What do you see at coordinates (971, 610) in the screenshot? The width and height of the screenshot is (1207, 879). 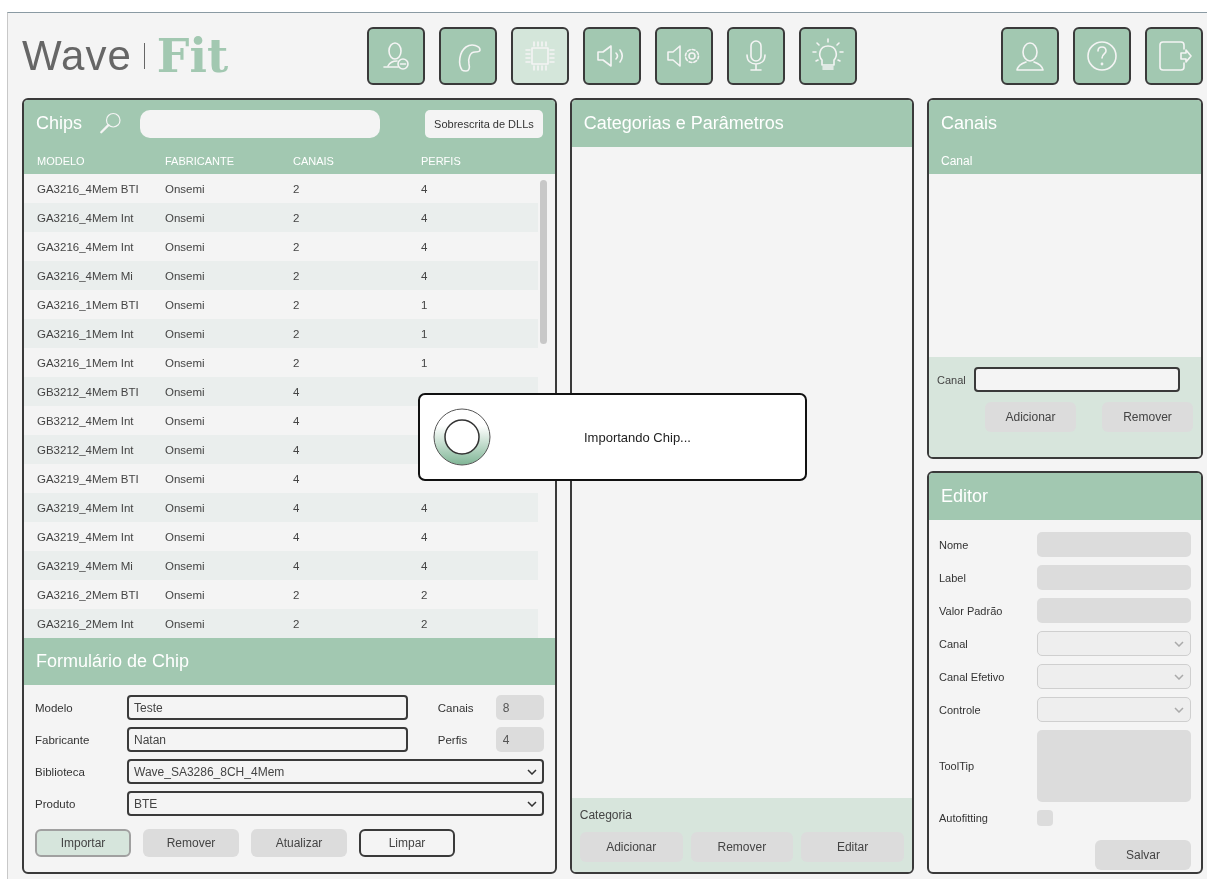 I see `field-label: Valor Padrão` at bounding box center [971, 610].